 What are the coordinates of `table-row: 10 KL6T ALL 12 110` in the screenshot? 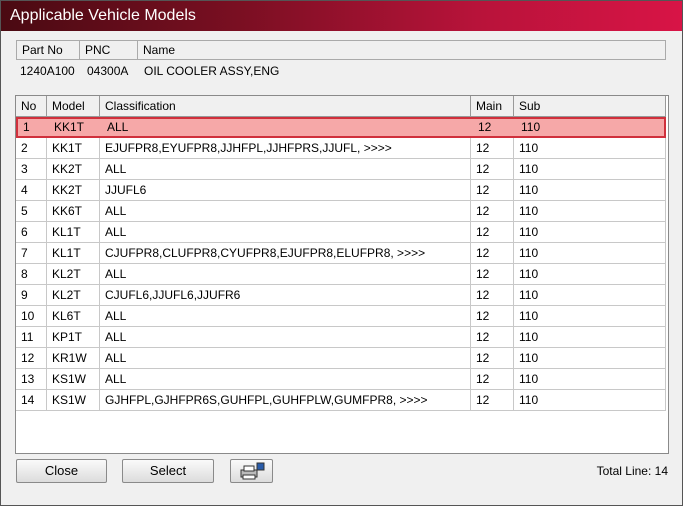 It's located at (341, 316).